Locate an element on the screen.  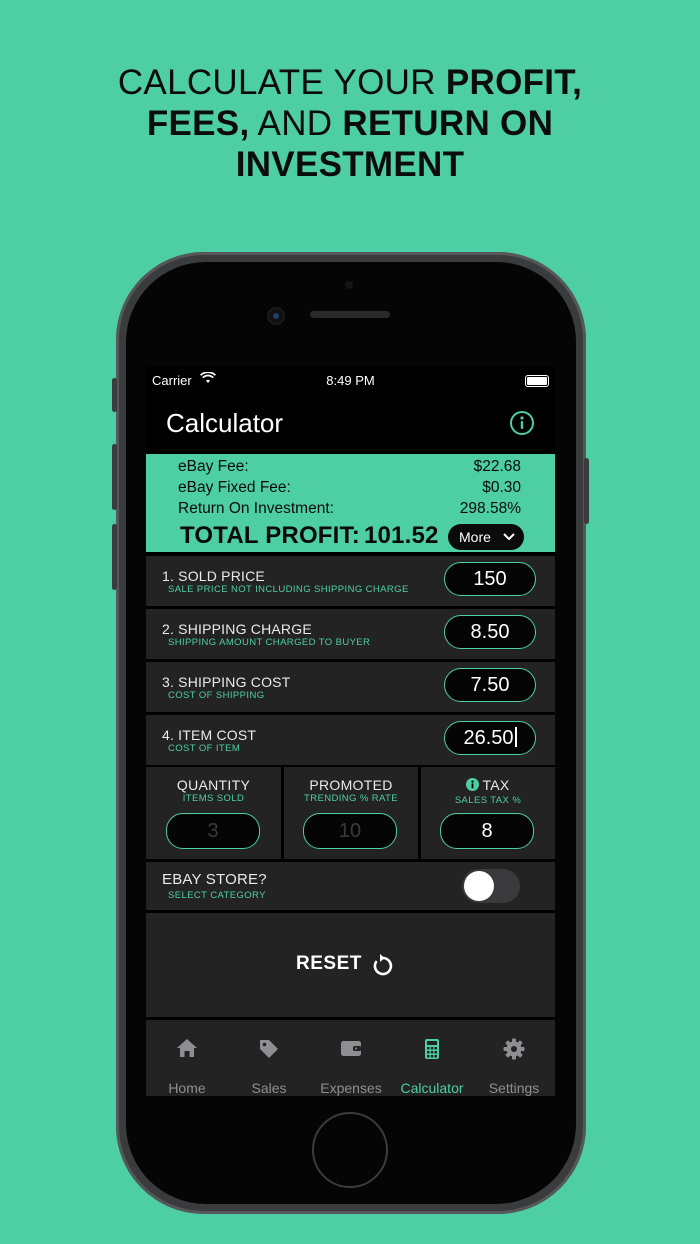
tab-sales: Sales is located at coordinates (269, 1058).